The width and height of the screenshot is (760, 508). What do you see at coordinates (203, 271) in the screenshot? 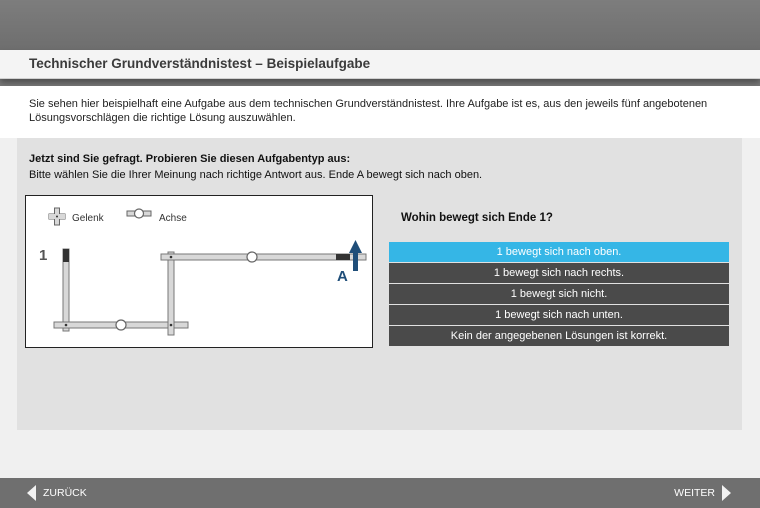
I see `mechanism-drawing: Gelenk Achse 1 A` at bounding box center [203, 271].